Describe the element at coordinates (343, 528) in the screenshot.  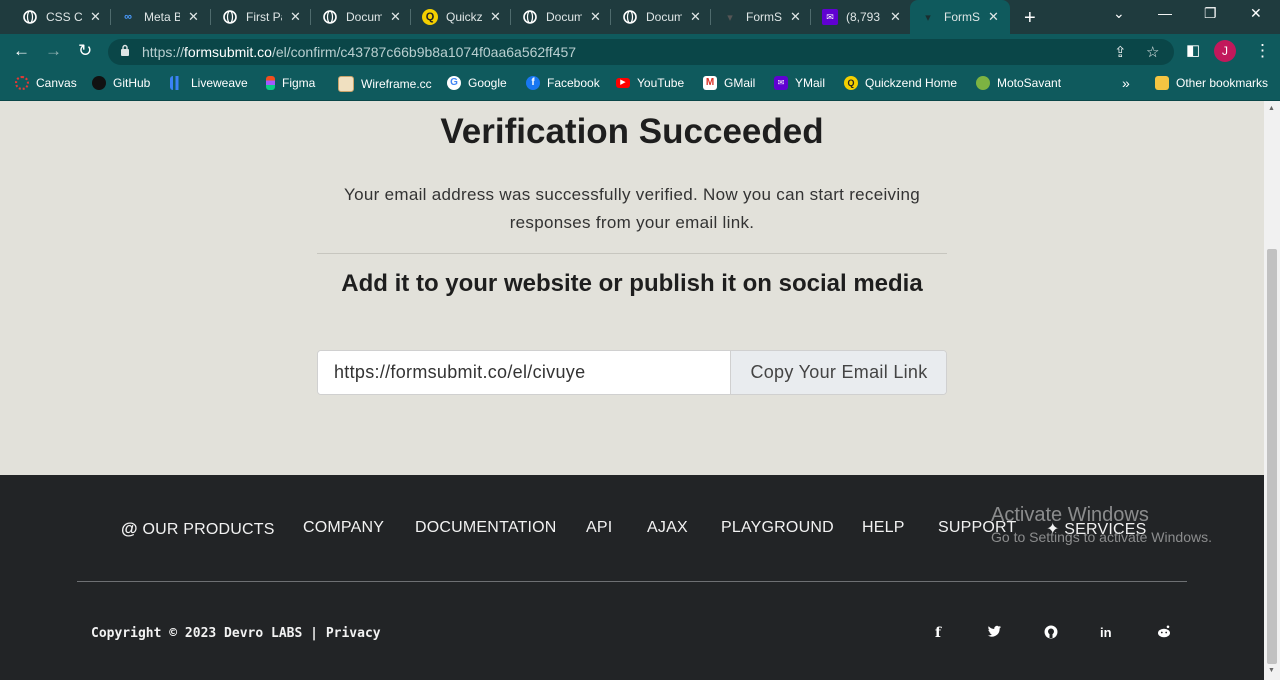
I see `footer-nav-company: COMPANY` at that location.